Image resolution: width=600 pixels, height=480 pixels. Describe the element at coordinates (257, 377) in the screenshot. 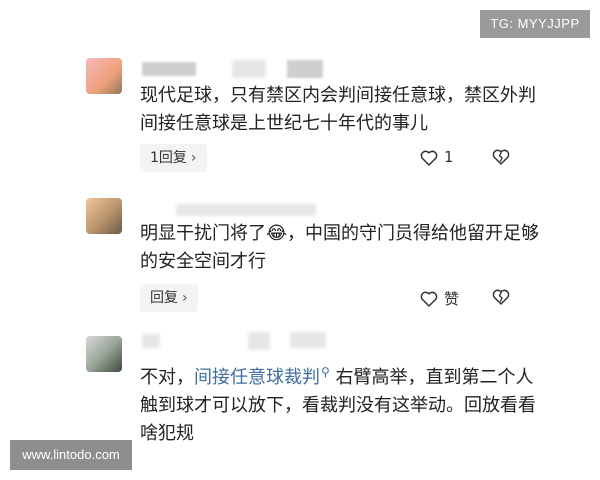

I see `search-link: 间接任意球裁判` at that location.